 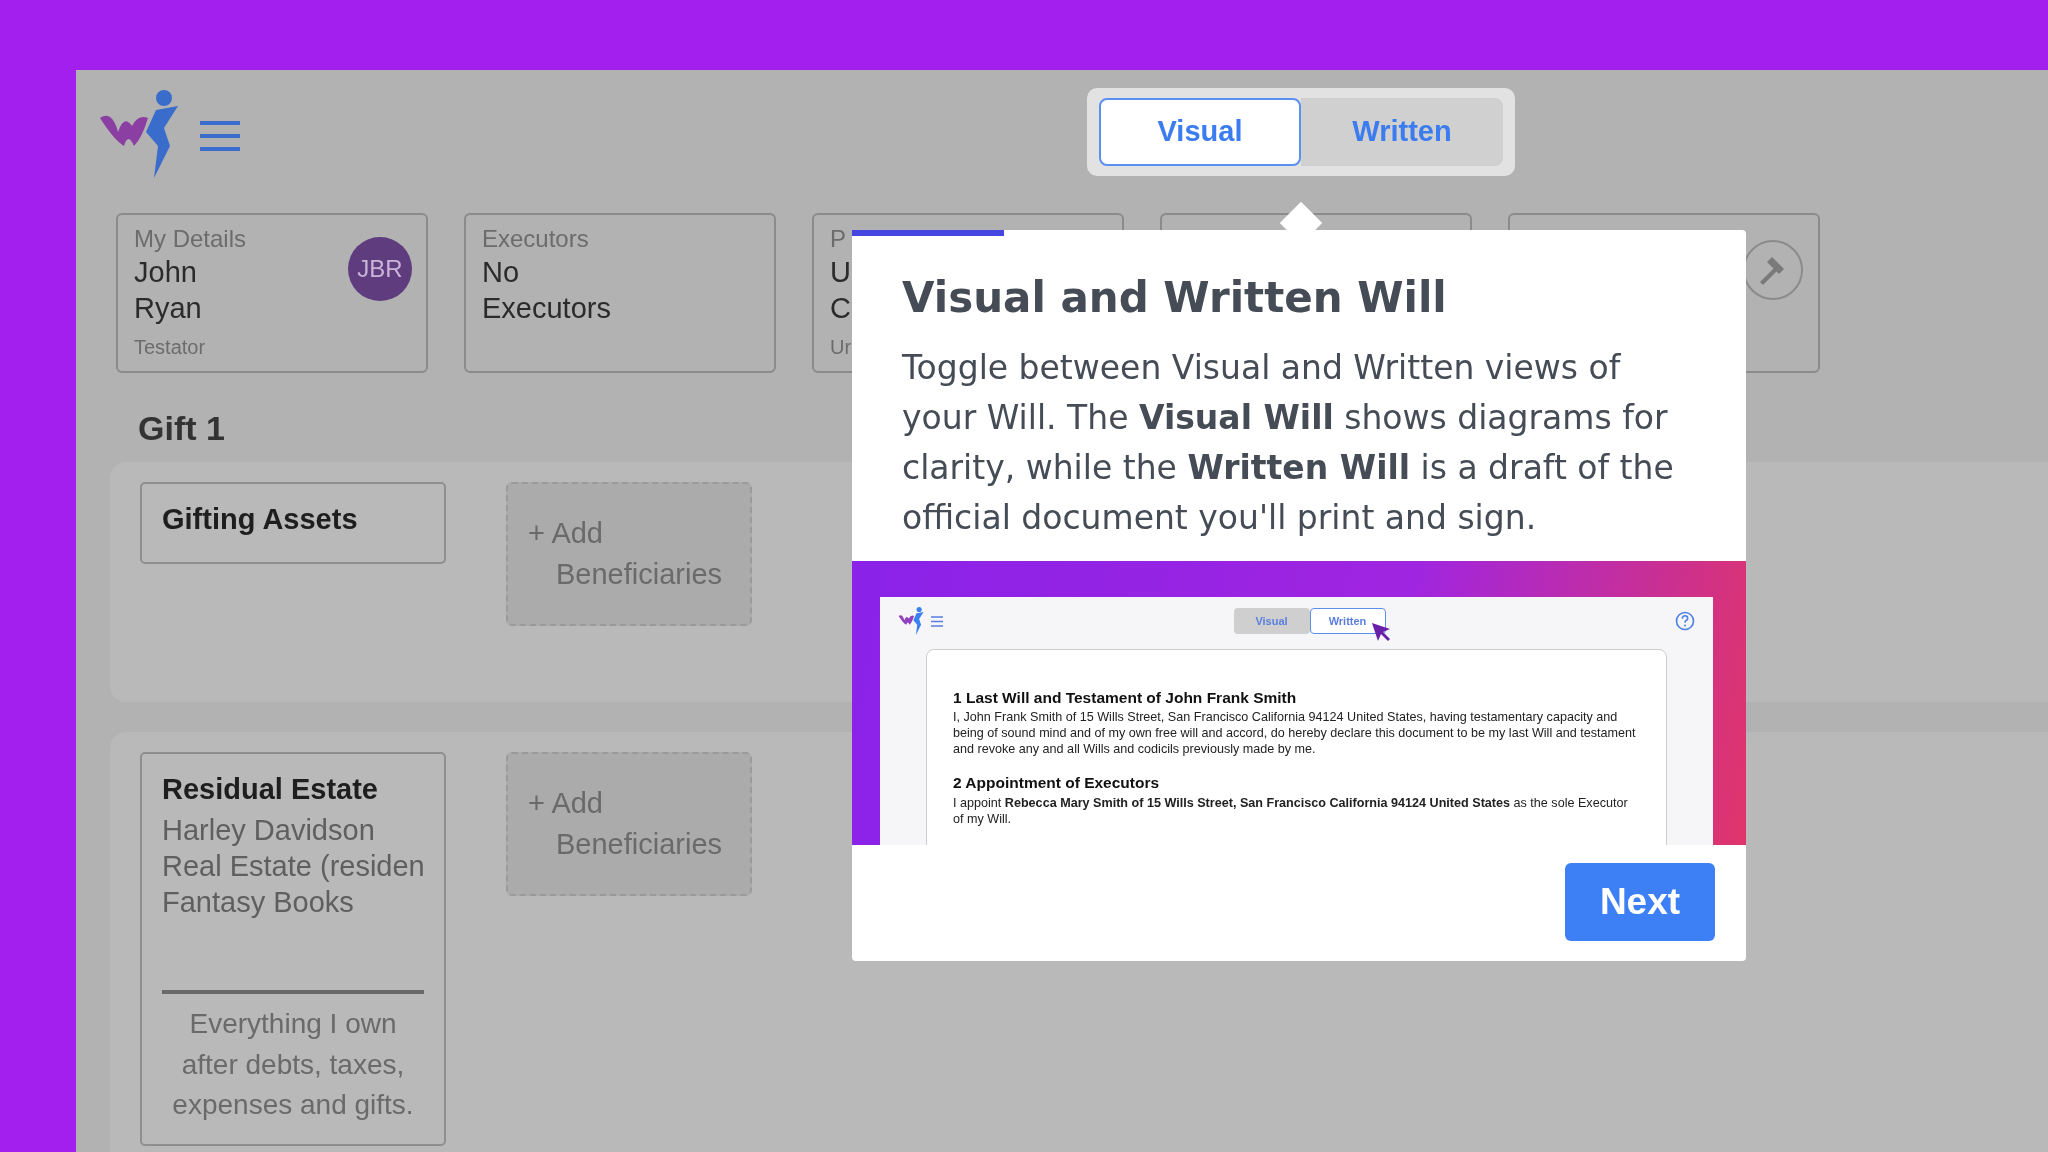 I want to click on document-text: I, John Frank Smith of 15 Wills Street, San Francisco California 94124 United States, having testamentary capacity and being of sound mind and of my own free will and accord, do hereby declare this document to be my last Will and testament and revoke any and all Wills and codicils previously made by me., so click(x=1295, y=733).